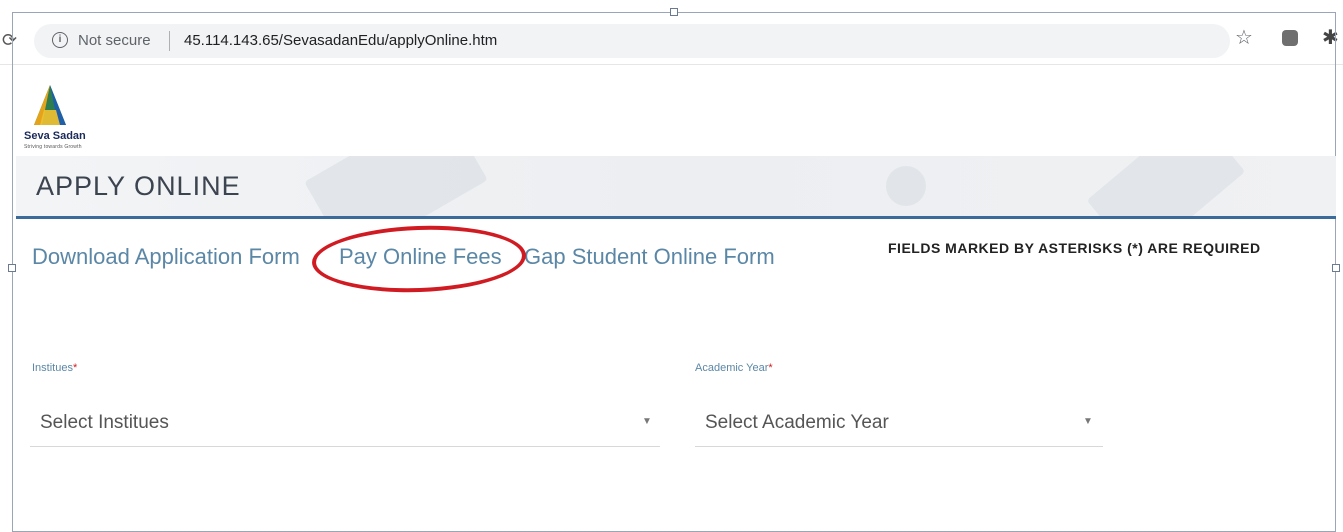 This screenshot has width=1343, height=532. I want to click on academic-year-select: Select Academic Year ▼, so click(899, 424).